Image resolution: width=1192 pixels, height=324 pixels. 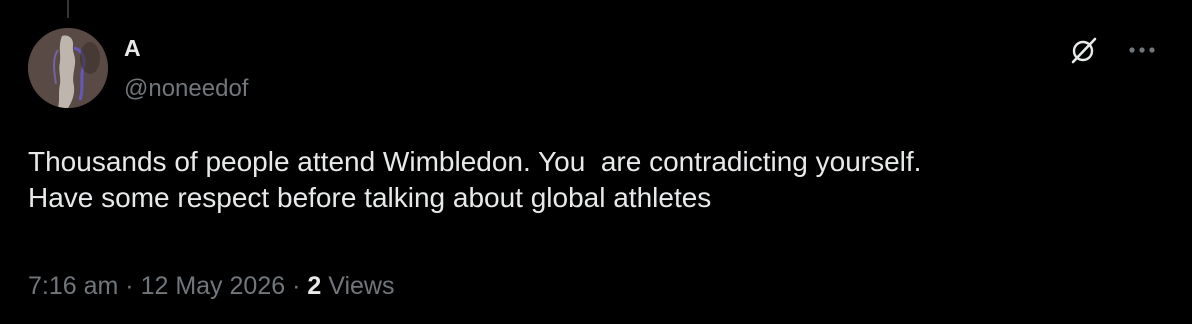 I want to click on more-horizontal-icon, so click(x=1142, y=50).